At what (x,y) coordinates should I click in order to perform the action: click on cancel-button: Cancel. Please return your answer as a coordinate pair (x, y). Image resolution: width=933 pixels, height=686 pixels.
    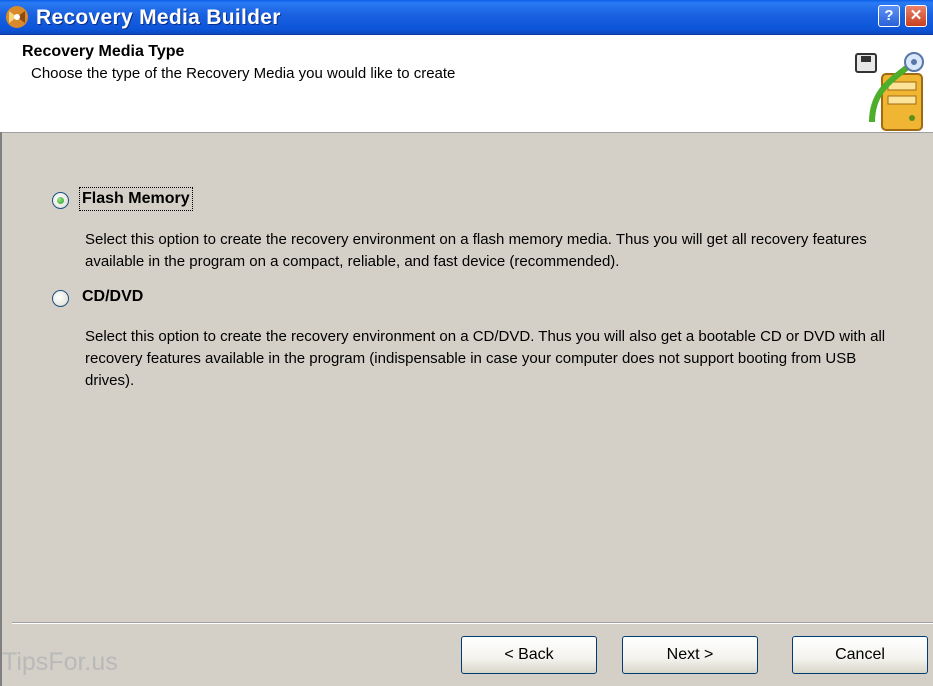
    Looking at the image, I should click on (860, 655).